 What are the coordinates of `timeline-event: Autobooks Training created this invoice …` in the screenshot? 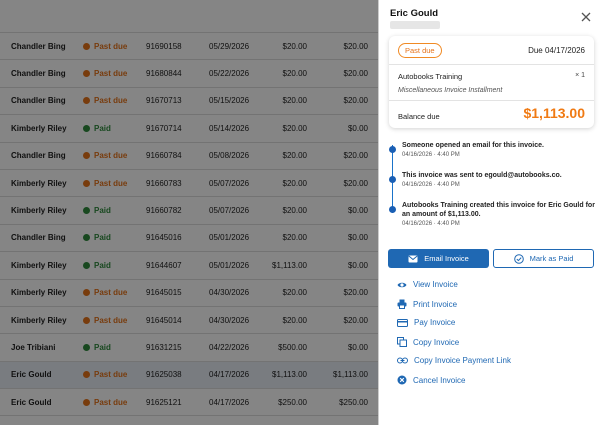 It's located at (492, 220).